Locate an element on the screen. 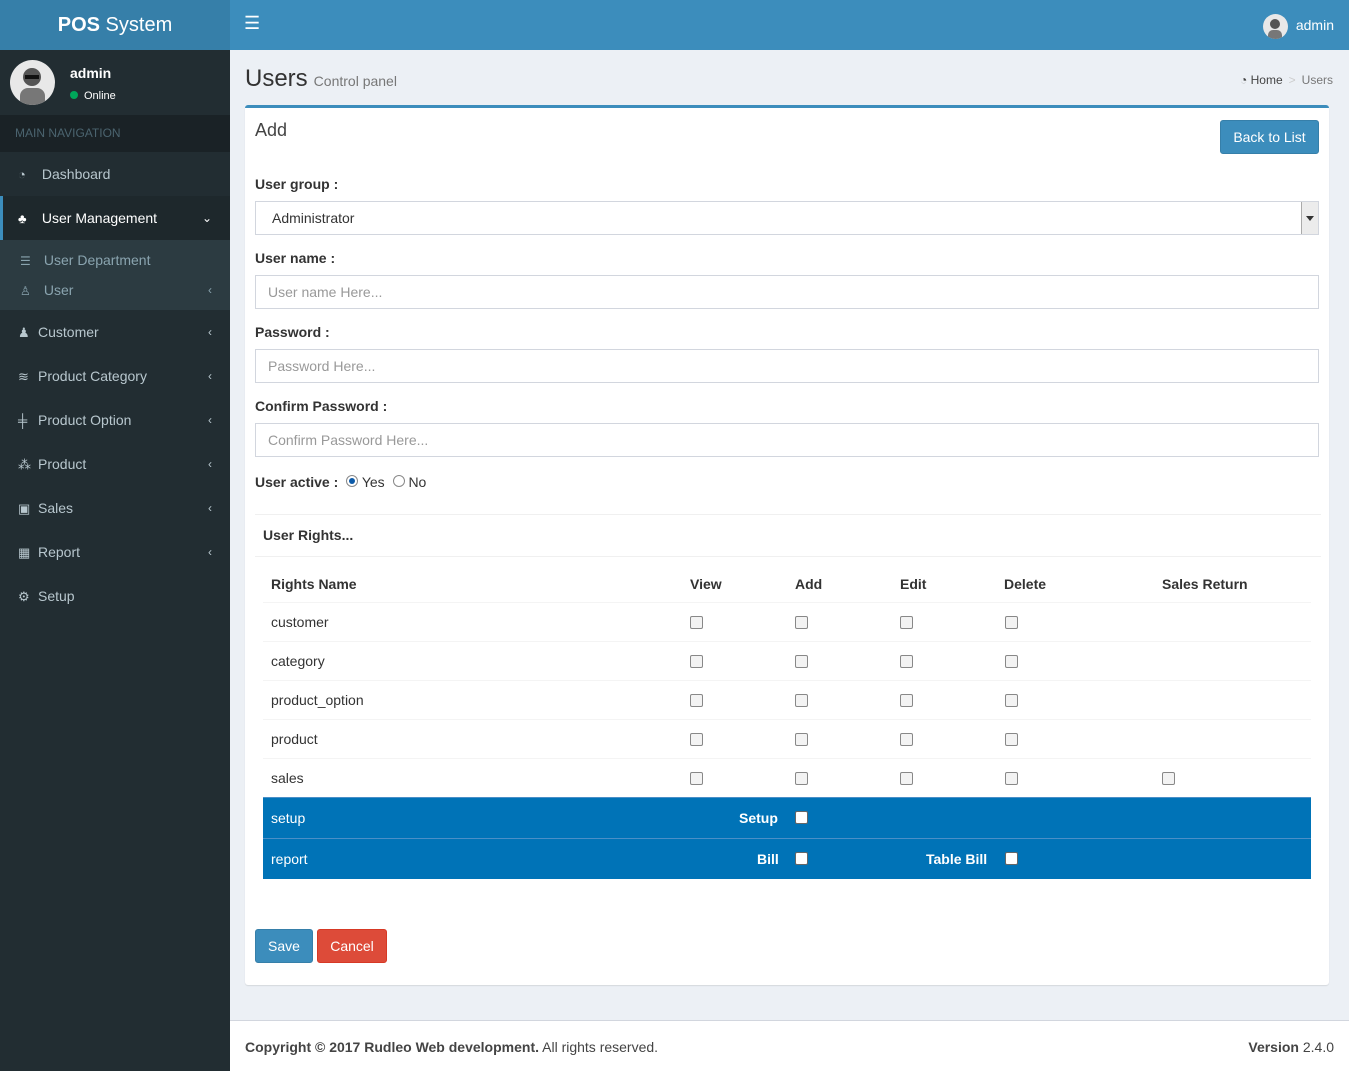  menu-toggle-icon: ☰ is located at coordinates (252, 23).